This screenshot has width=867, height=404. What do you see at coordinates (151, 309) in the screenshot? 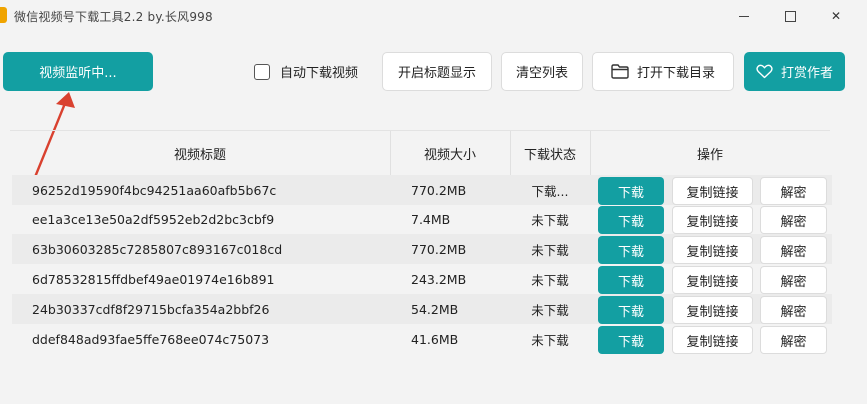
I see `video-title: 24b30337cdf8f29715bcfa354a2bbf26` at bounding box center [151, 309].